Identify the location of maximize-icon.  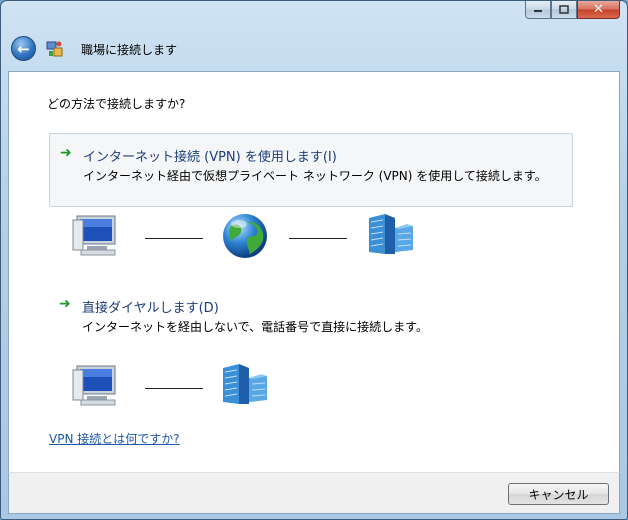
(564, 9).